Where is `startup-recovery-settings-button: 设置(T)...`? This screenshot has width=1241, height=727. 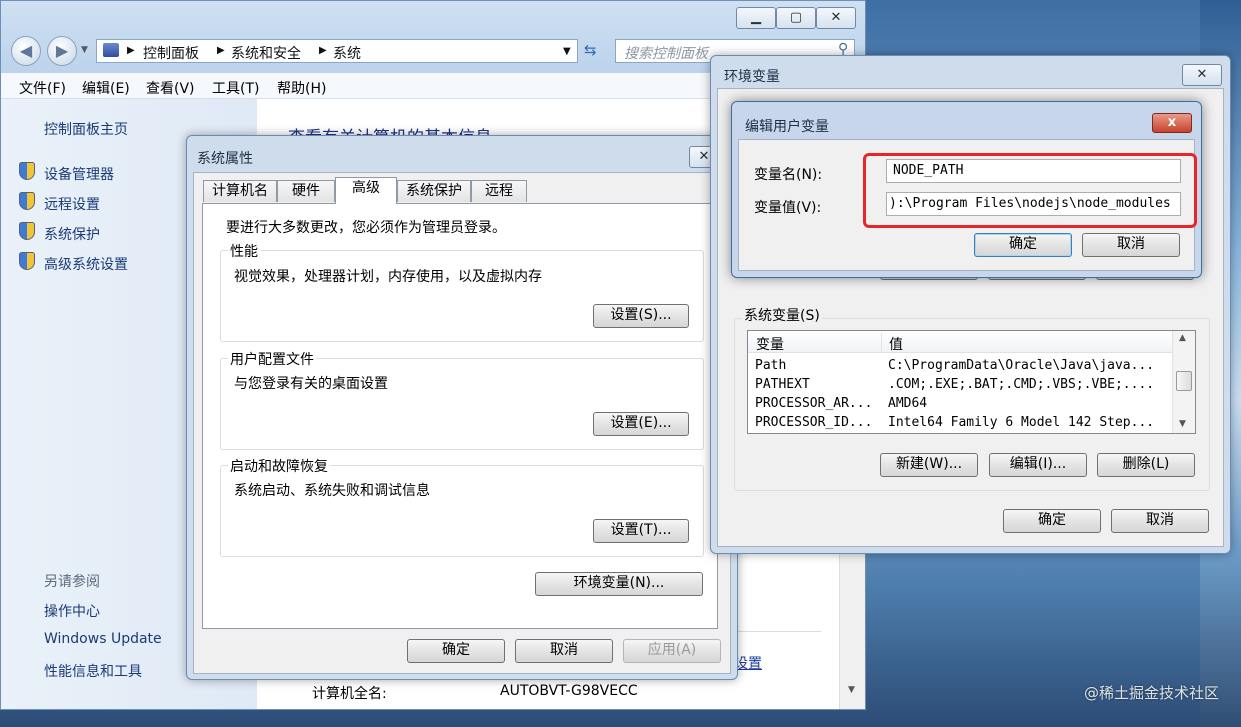
startup-recovery-settings-button: 设置(T)... is located at coordinates (641, 531).